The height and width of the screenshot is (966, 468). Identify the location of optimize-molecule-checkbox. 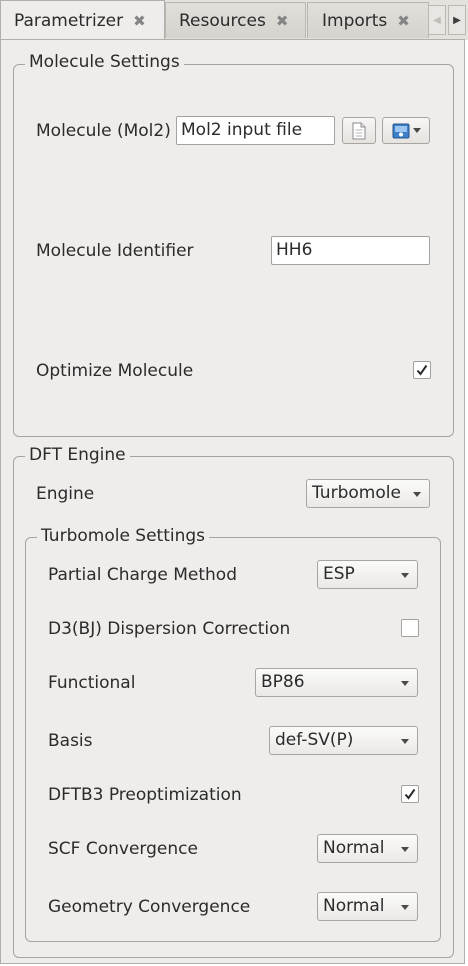
(422, 370).